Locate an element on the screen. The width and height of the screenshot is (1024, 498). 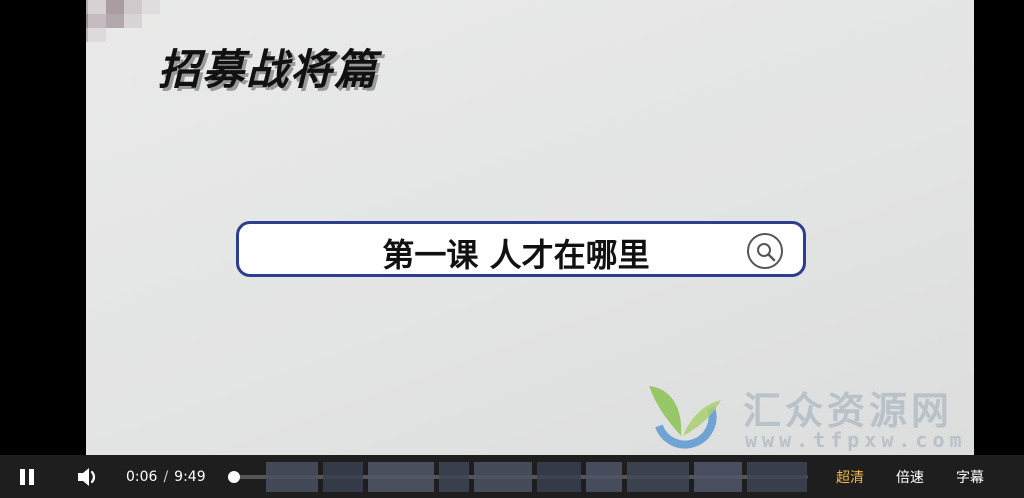
lesson-search-box: 第一课 人才在哪里 is located at coordinates (521, 249).